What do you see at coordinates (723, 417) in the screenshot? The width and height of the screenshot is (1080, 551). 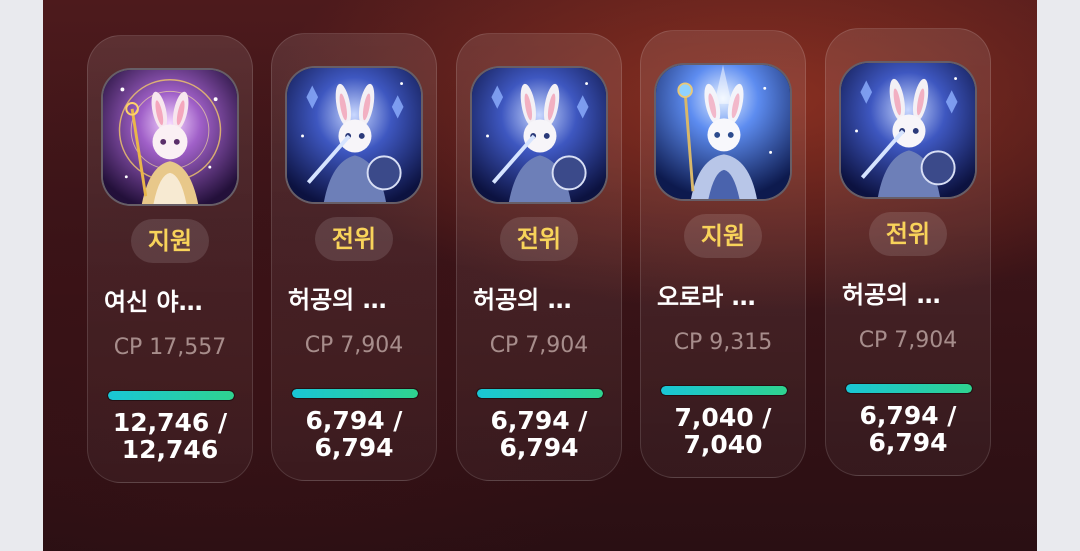 I see `hp-current: 7,040 /` at bounding box center [723, 417].